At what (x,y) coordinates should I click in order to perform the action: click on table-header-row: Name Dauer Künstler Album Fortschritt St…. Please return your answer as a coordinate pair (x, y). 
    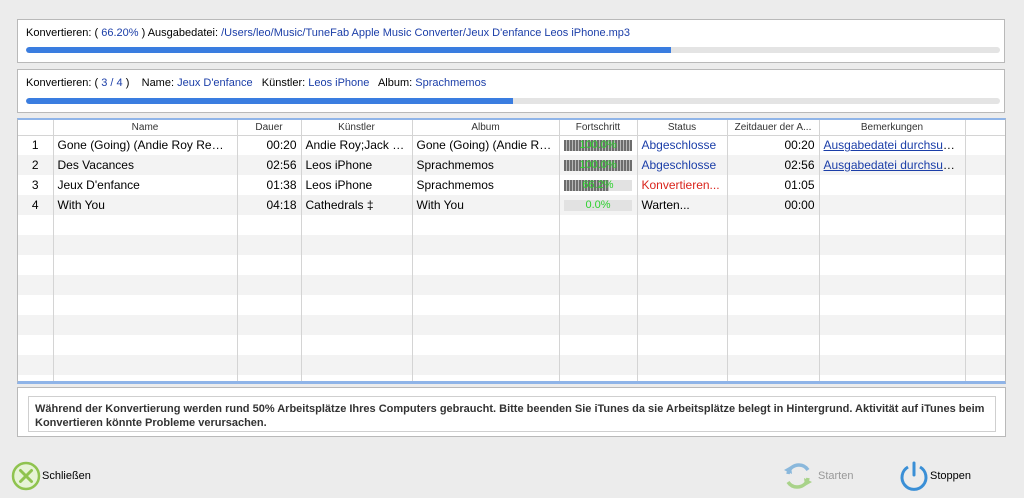
    Looking at the image, I should click on (511, 128).